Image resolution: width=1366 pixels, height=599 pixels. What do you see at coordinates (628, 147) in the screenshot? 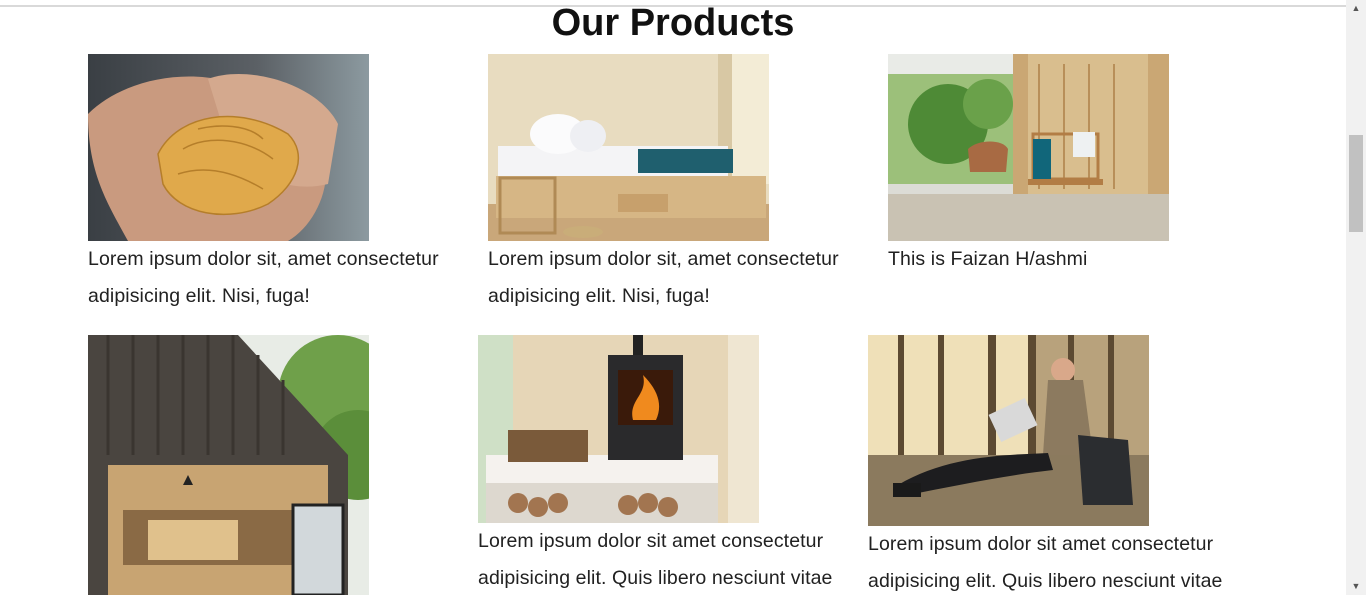
I see `bedroom-image` at bounding box center [628, 147].